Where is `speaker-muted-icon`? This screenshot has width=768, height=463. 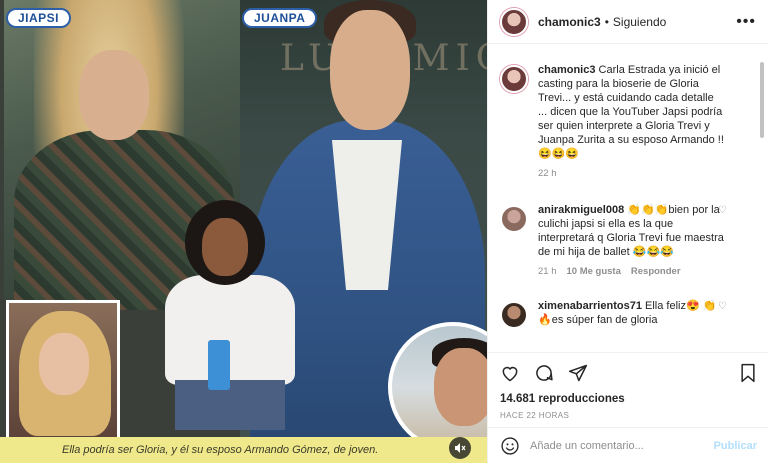 speaker-muted-icon is located at coordinates (460, 448).